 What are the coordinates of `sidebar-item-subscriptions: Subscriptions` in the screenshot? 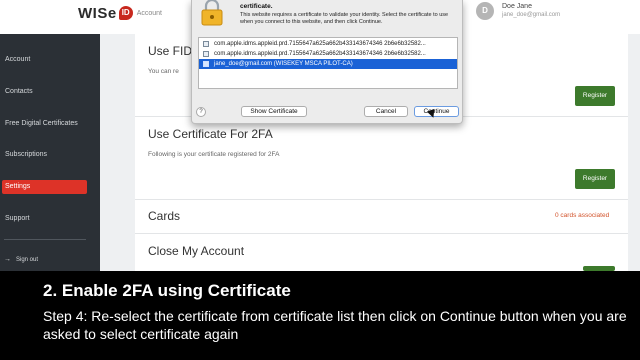 It's located at (44, 155).